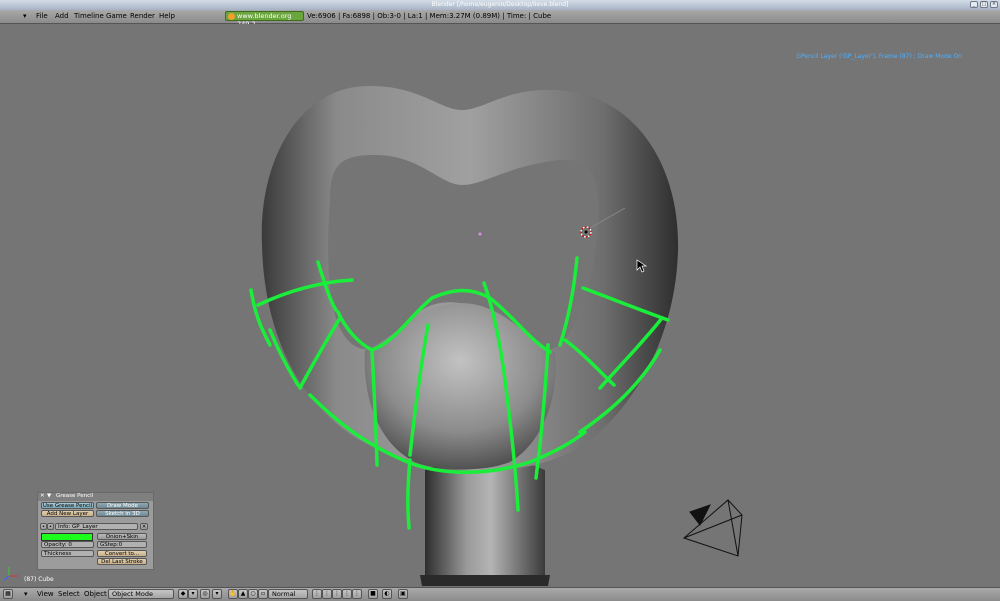  Describe the element at coordinates (264, 19) in the screenshot. I see `blender-url-badge: www.blender.org 249.2` at that location.